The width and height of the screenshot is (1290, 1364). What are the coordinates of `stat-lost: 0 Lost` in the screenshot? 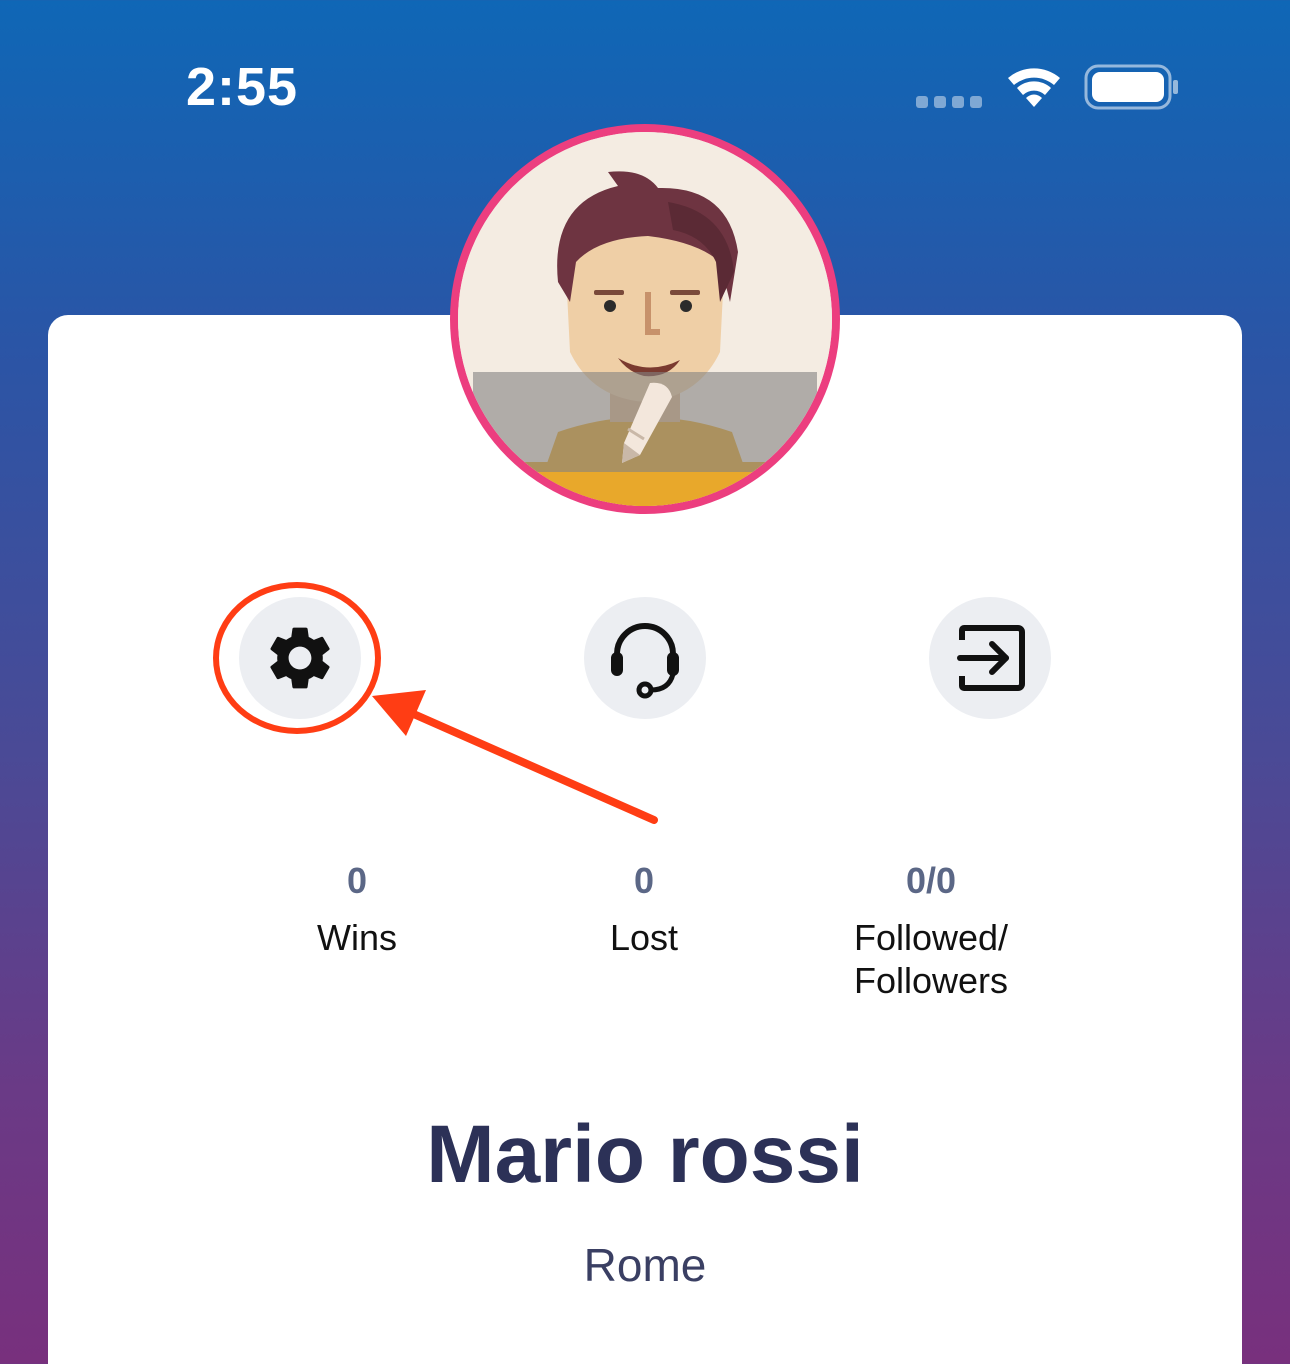 It's located at (644, 909).